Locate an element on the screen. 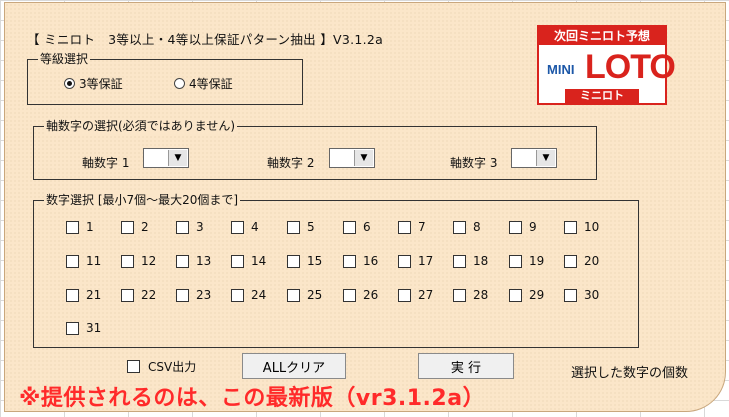 This screenshot has width=729, height=417. number-checkbox: 14 is located at coordinates (248, 261).